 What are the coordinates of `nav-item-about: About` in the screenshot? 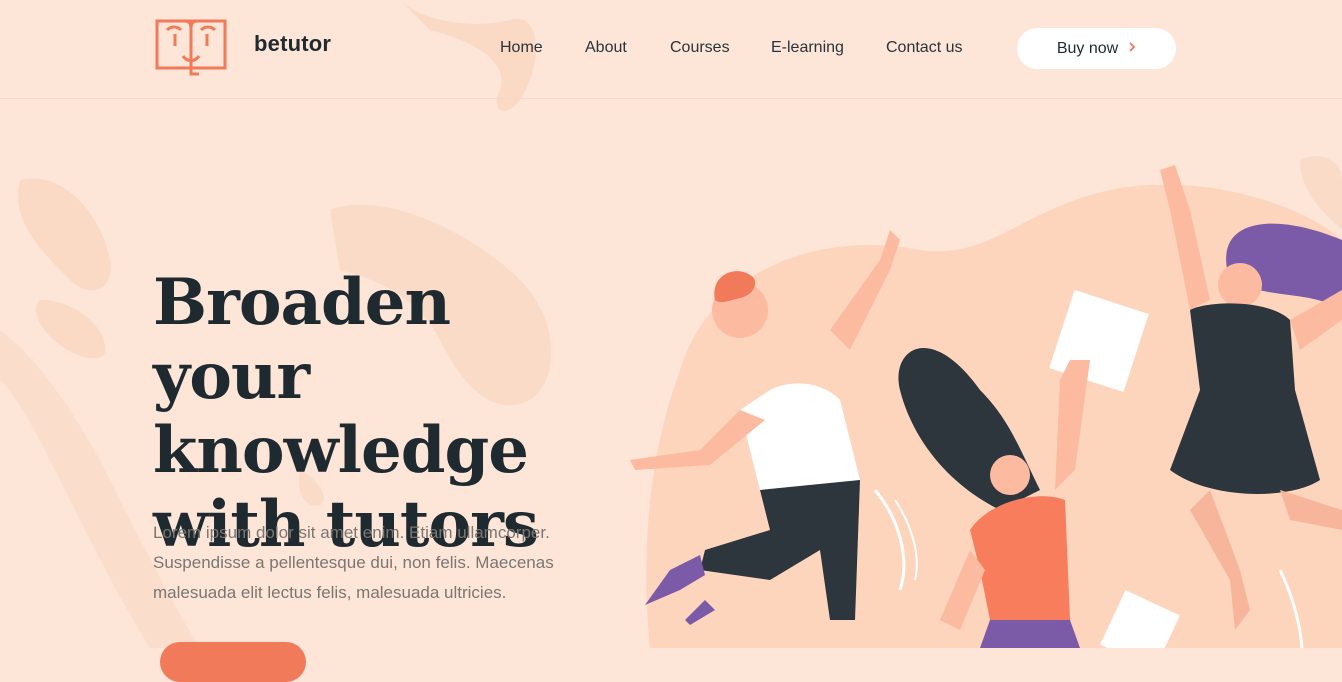 It's located at (606, 48).